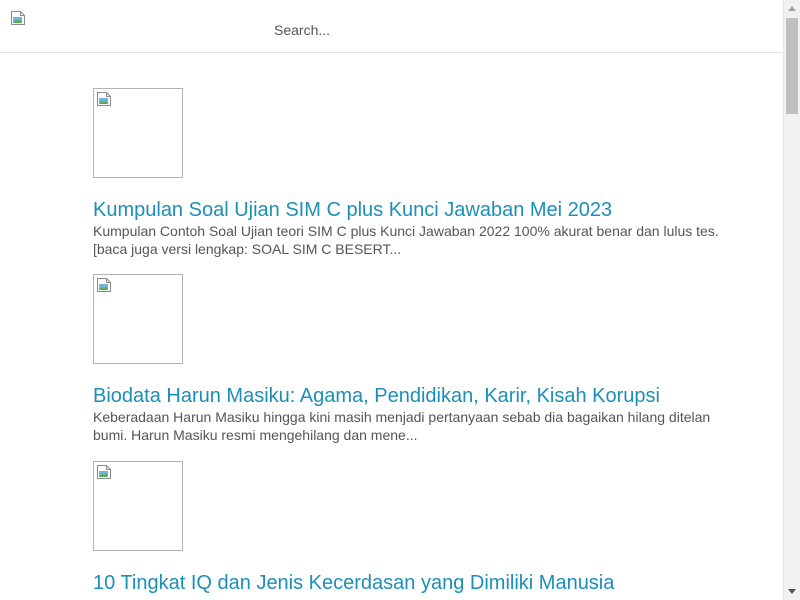 The image size is (800, 600). Describe the element at coordinates (792, 66) in the screenshot. I see `scrollbar-thumb` at that location.